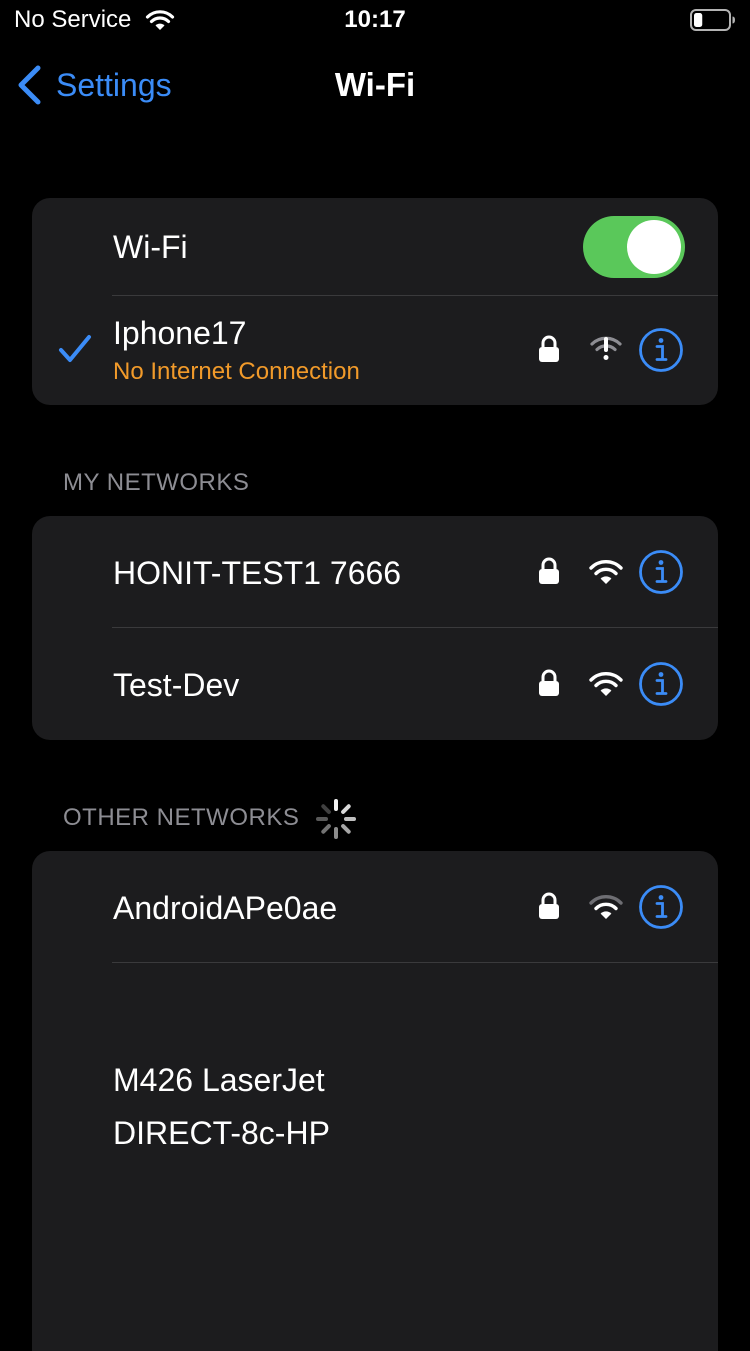 The width and height of the screenshot is (750, 1351). Describe the element at coordinates (606, 348) in the screenshot. I see `wifi-warning-icon` at that location.